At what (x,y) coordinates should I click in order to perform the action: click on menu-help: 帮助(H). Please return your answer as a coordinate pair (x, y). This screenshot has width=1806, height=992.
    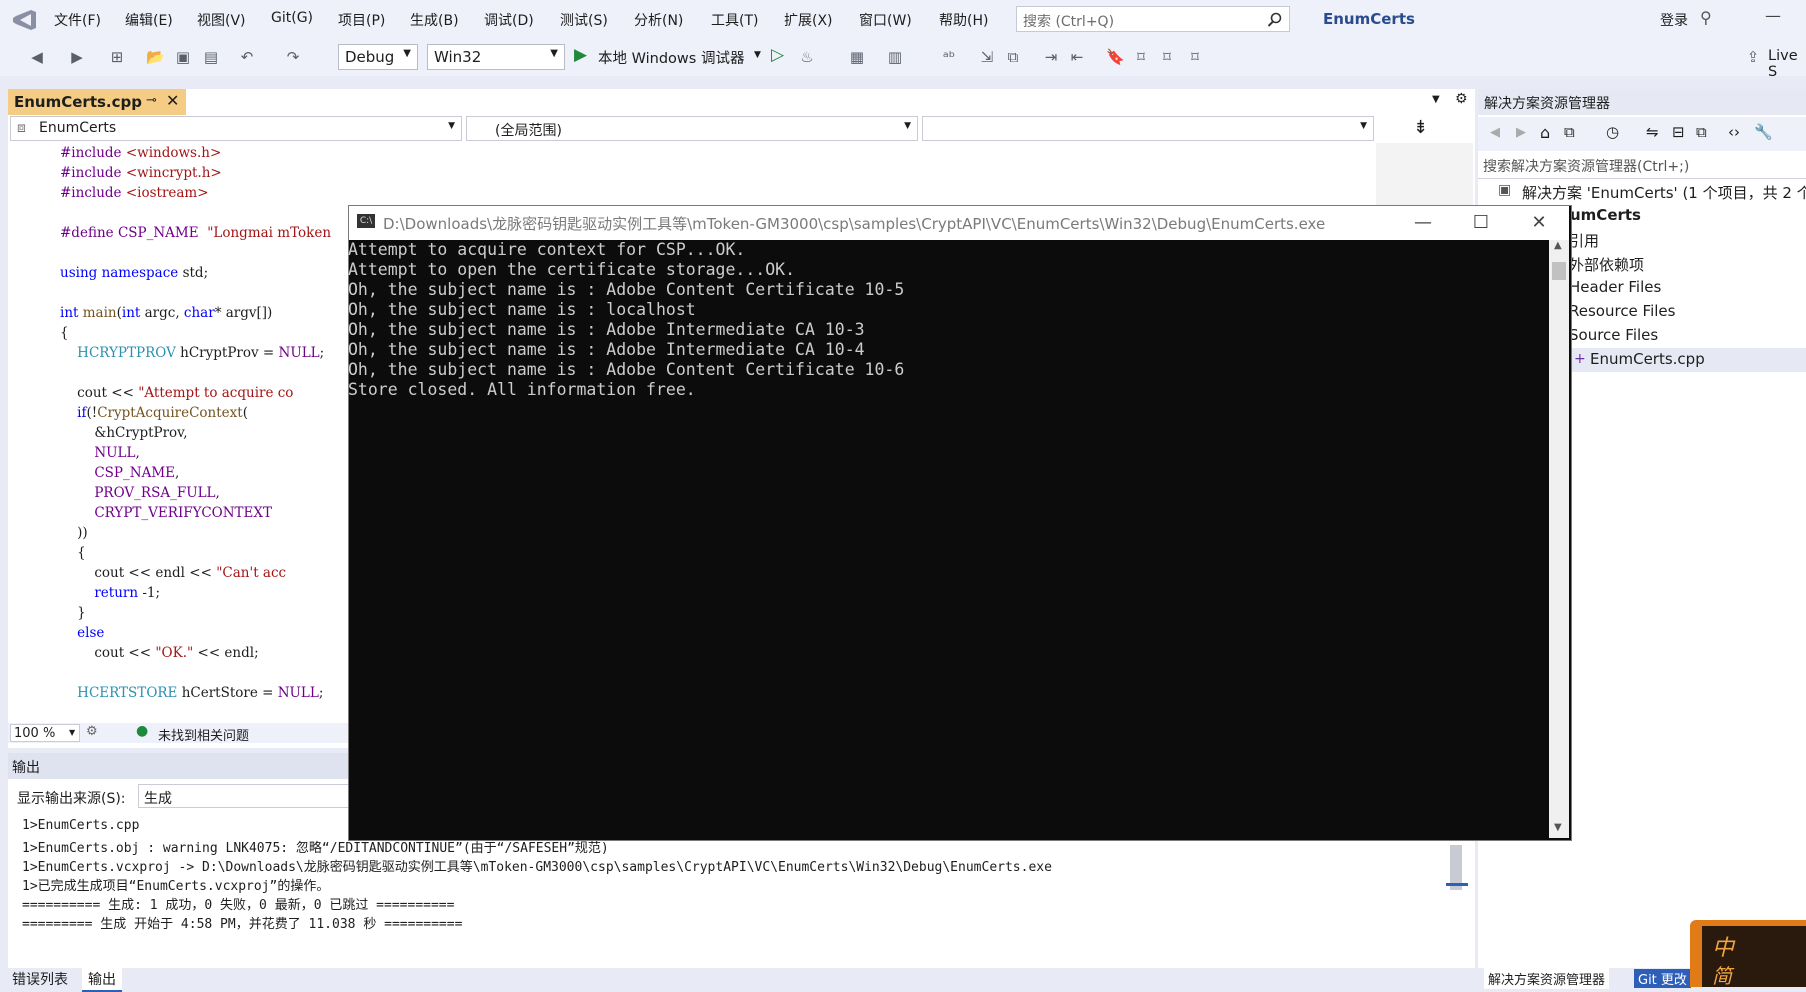
    Looking at the image, I should click on (963, 20).